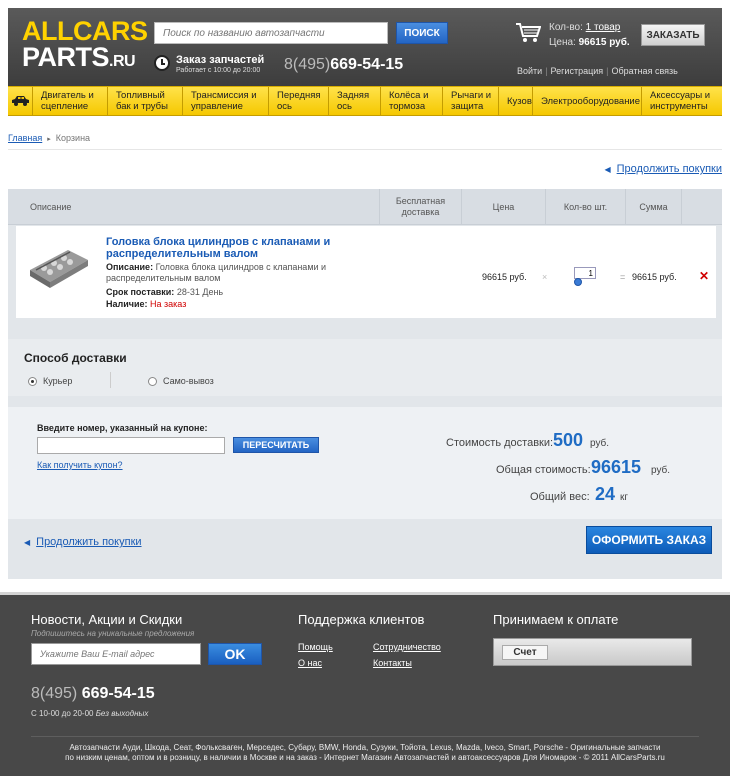  Describe the element at coordinates (79, 57) in the screenshot. I see `logo-text-bottom: PARTS.RU` at that location.